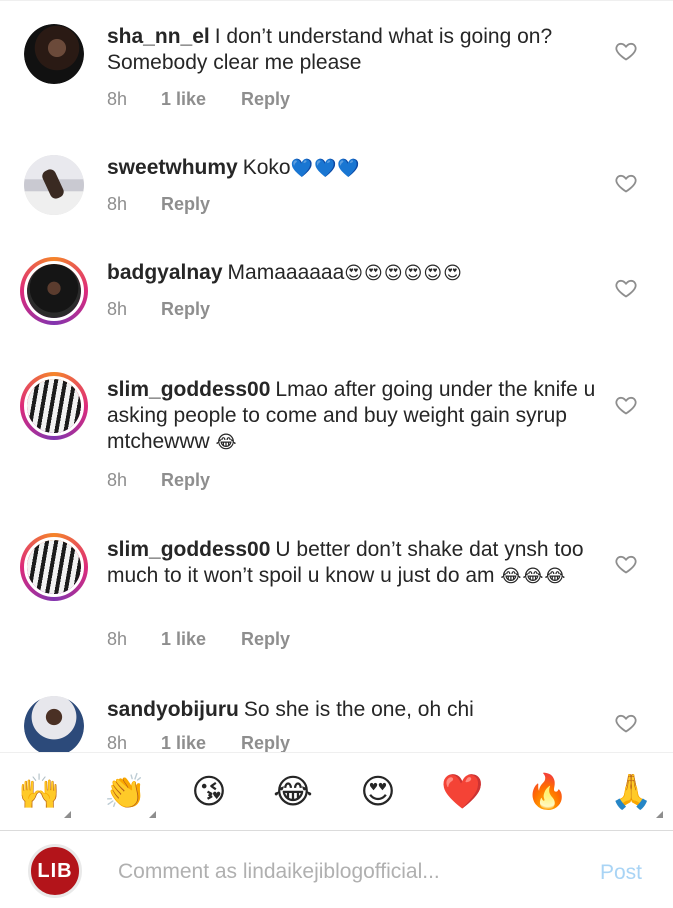 Image resolution: width=673 pixels, height=908 pixels. What do you see at coordinates (201, 742) in the screenshot?
I see `comment-likes: 1 like` at bounding box center [201, 742].